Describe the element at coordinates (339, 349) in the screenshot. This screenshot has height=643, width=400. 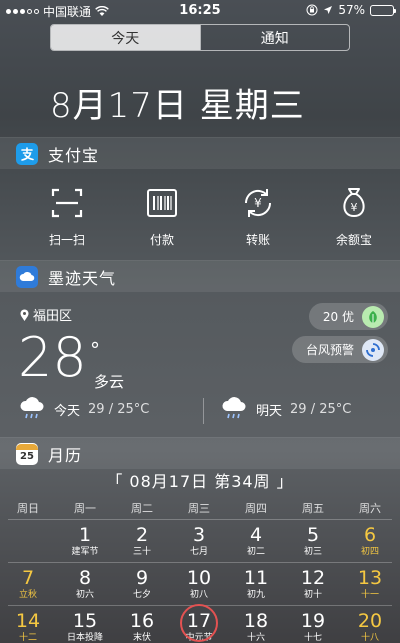
I see `typhoon-alert-badge: 台风预警` at that location.